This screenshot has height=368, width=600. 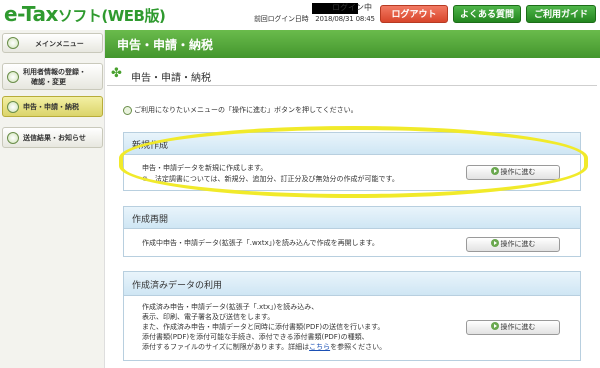 I want to click on page-title: 申告・申請・納税, so click(x=165, y=45).